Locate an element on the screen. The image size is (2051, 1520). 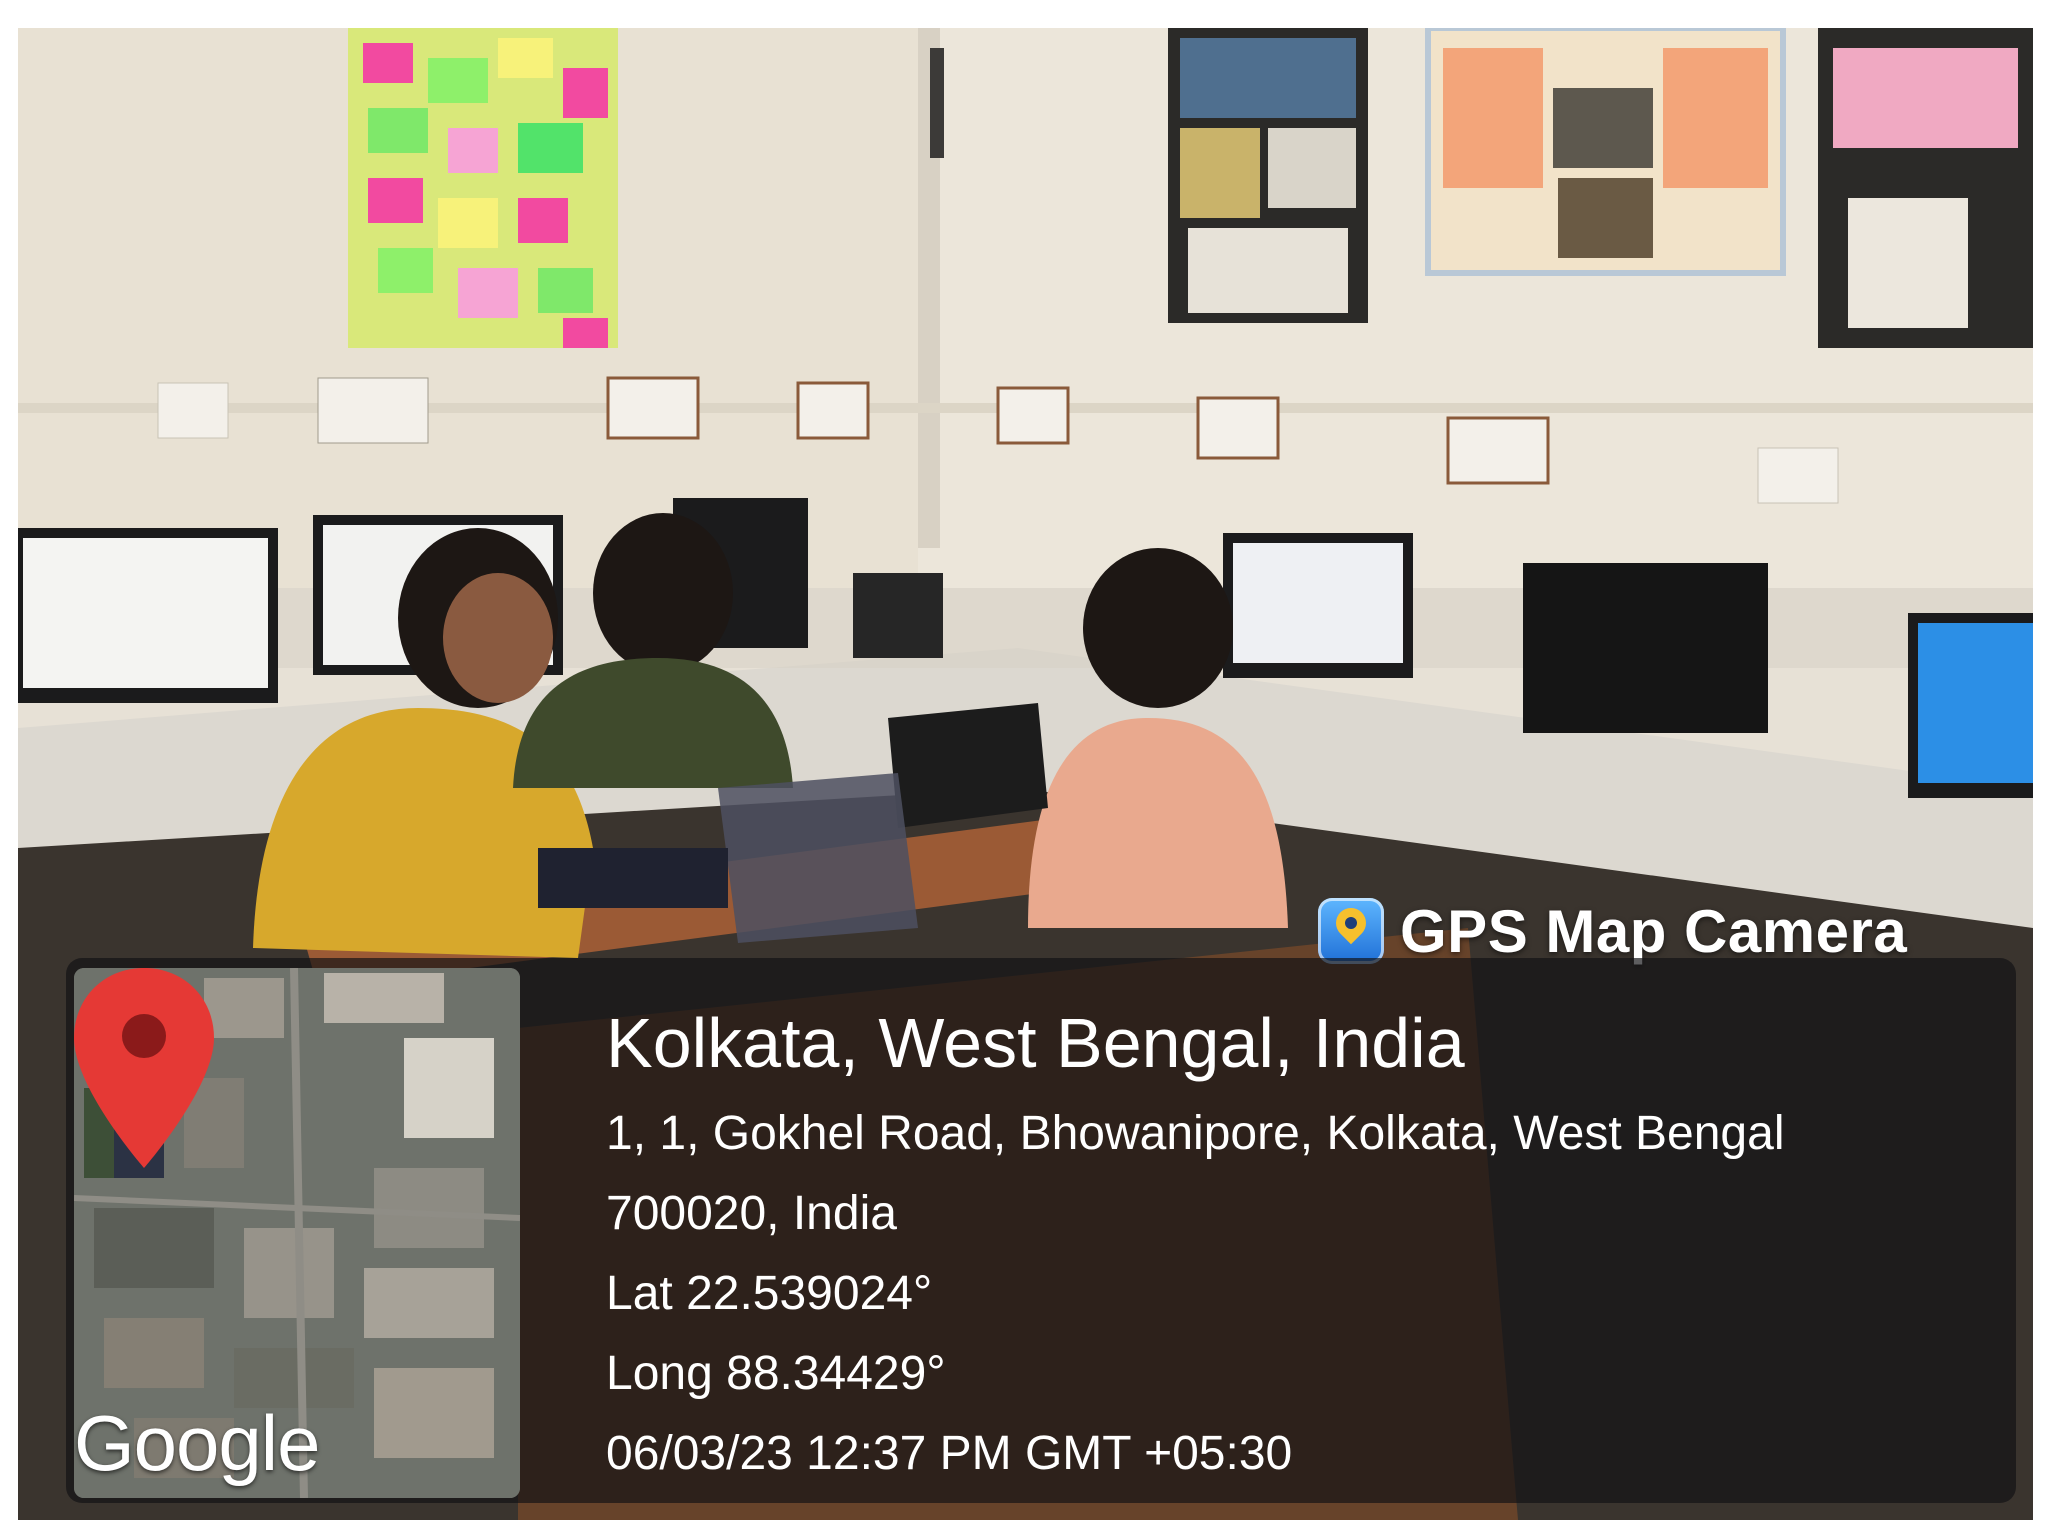
gps-map-camera-icon is located at coordinates (1351, 931).